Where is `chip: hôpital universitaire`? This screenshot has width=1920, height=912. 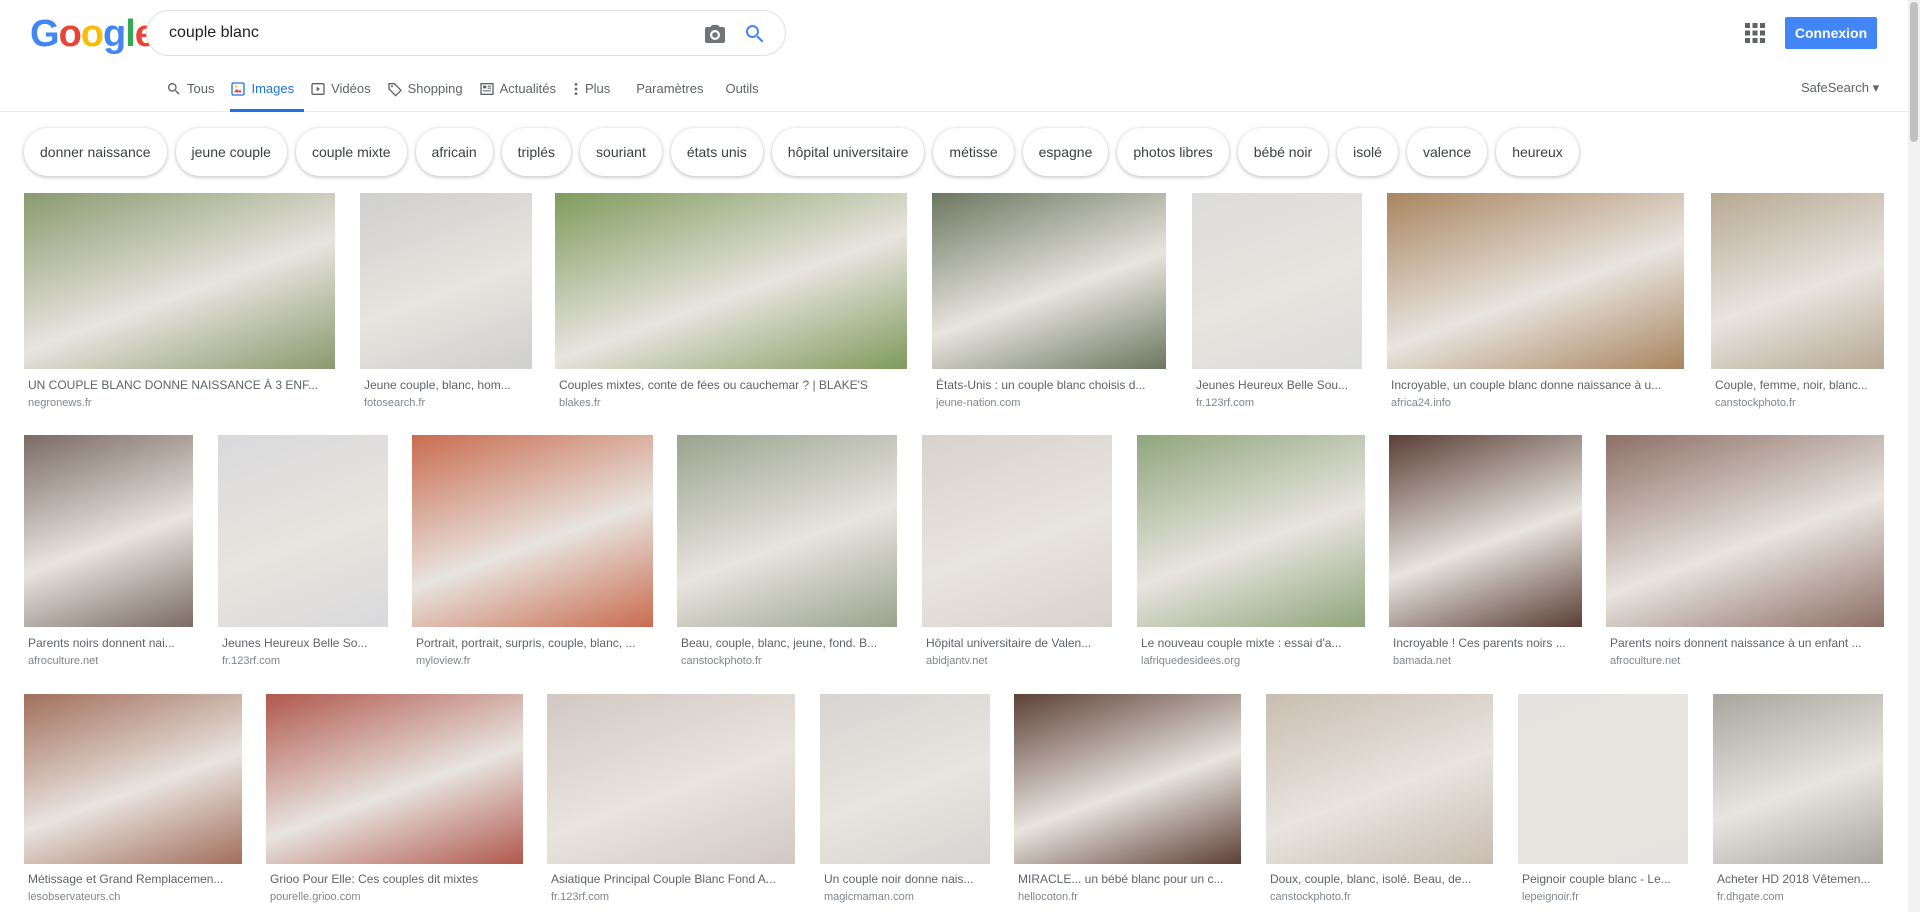 chip: hôpital universitaire is located at coordinates (848, 152).